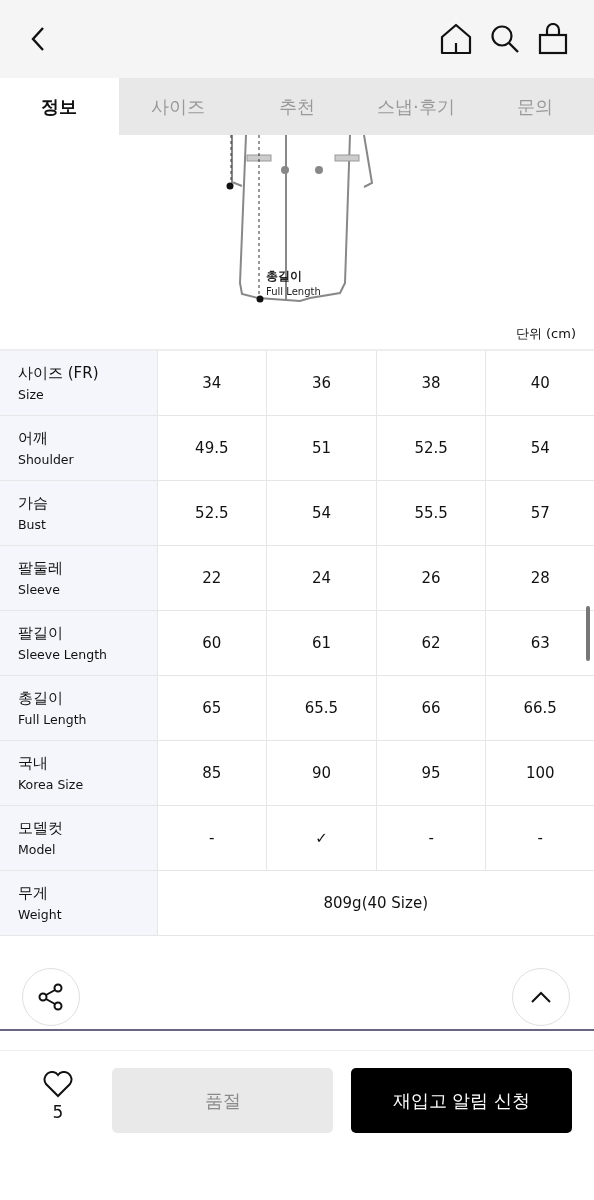  What do you see at coordinates (33, 763) in the screenshot?
I see `row-label: 국내` at bounding box center [33, 763].